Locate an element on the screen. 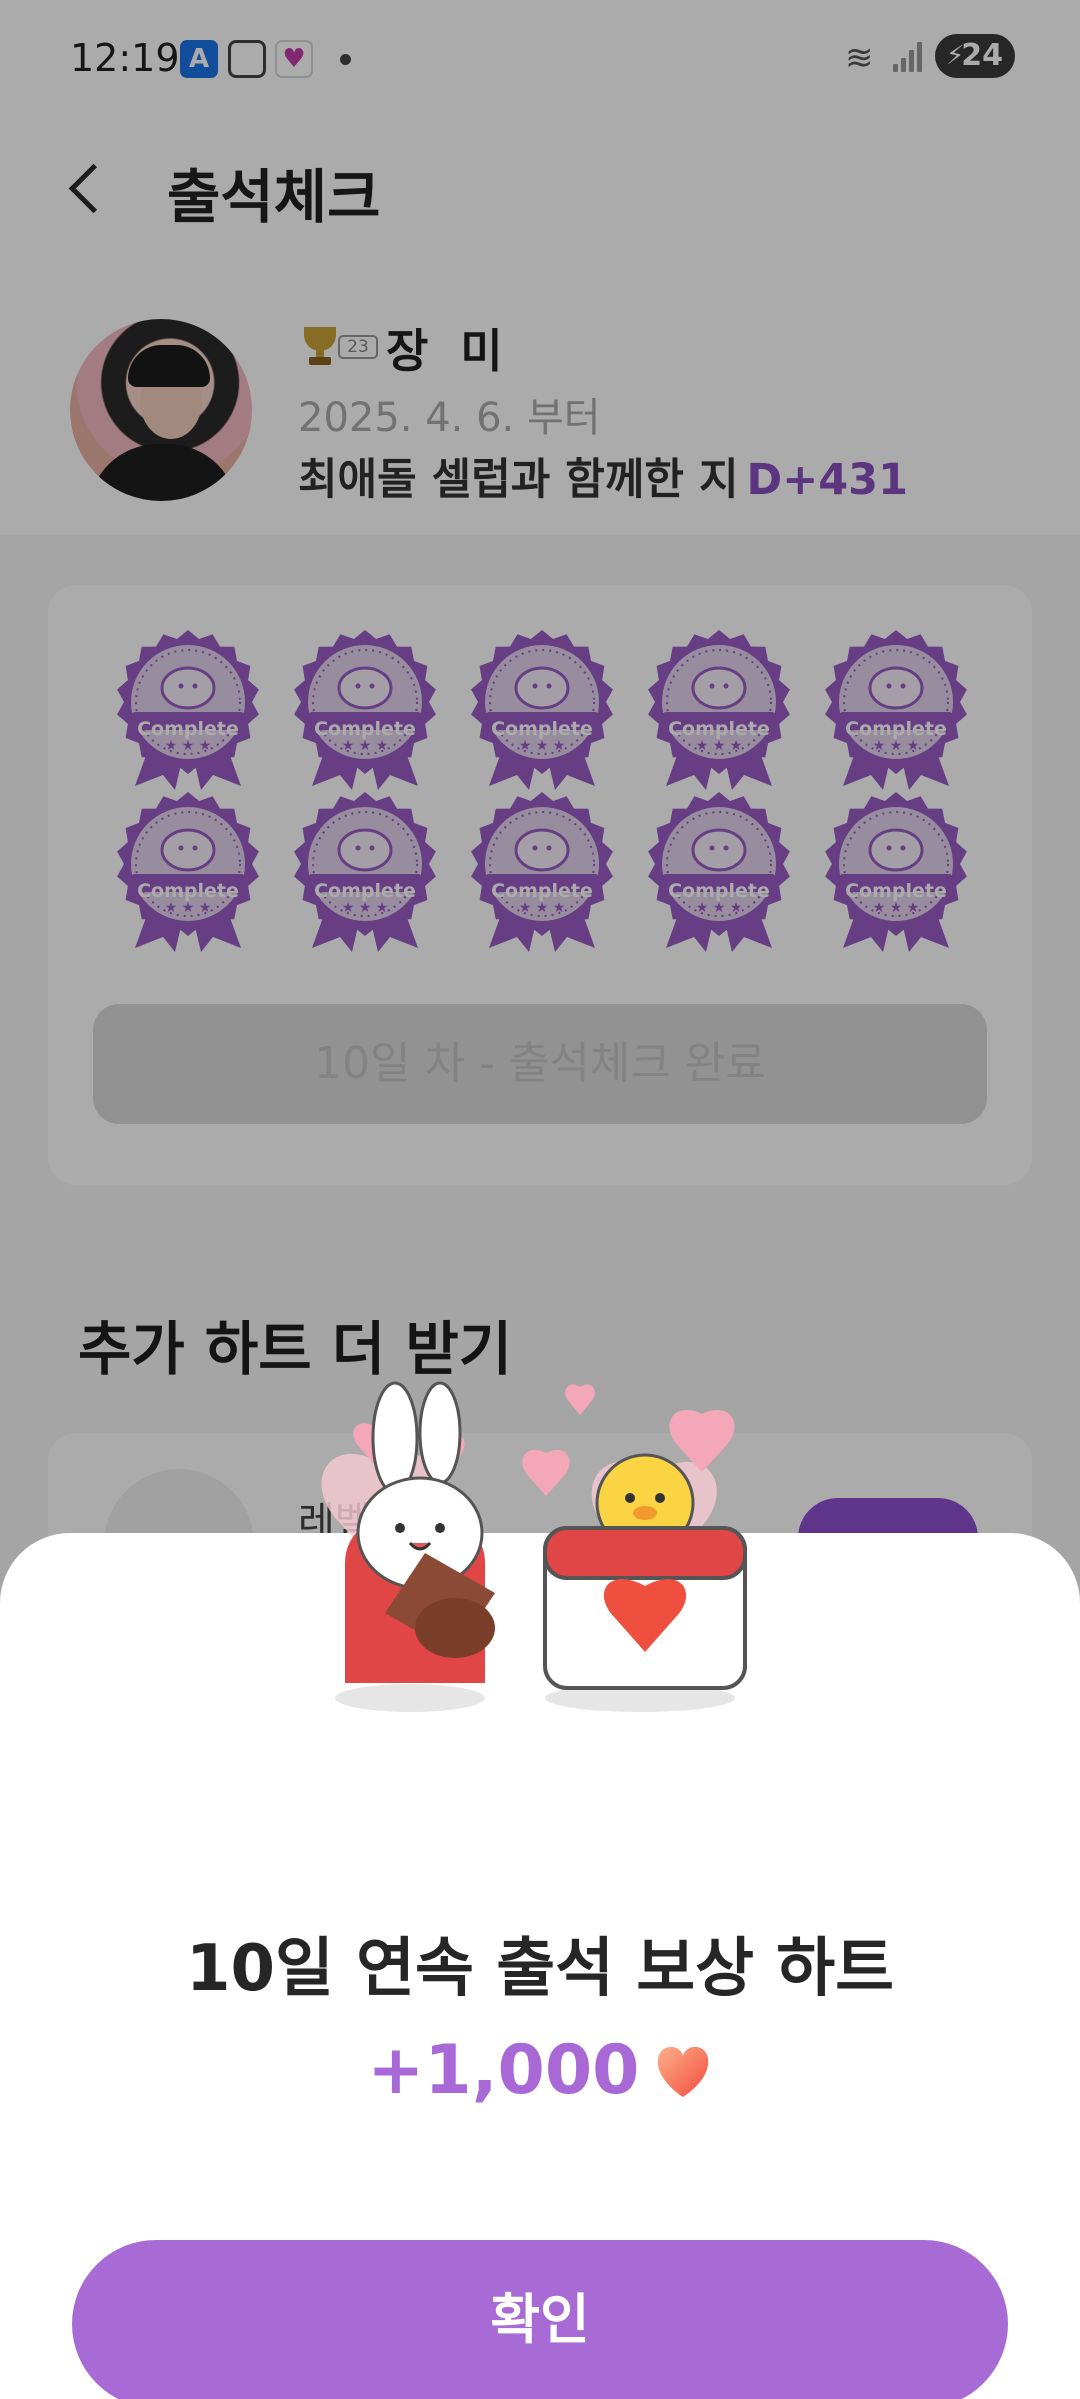  reward-illustration is located at coordinates (540, 1563).